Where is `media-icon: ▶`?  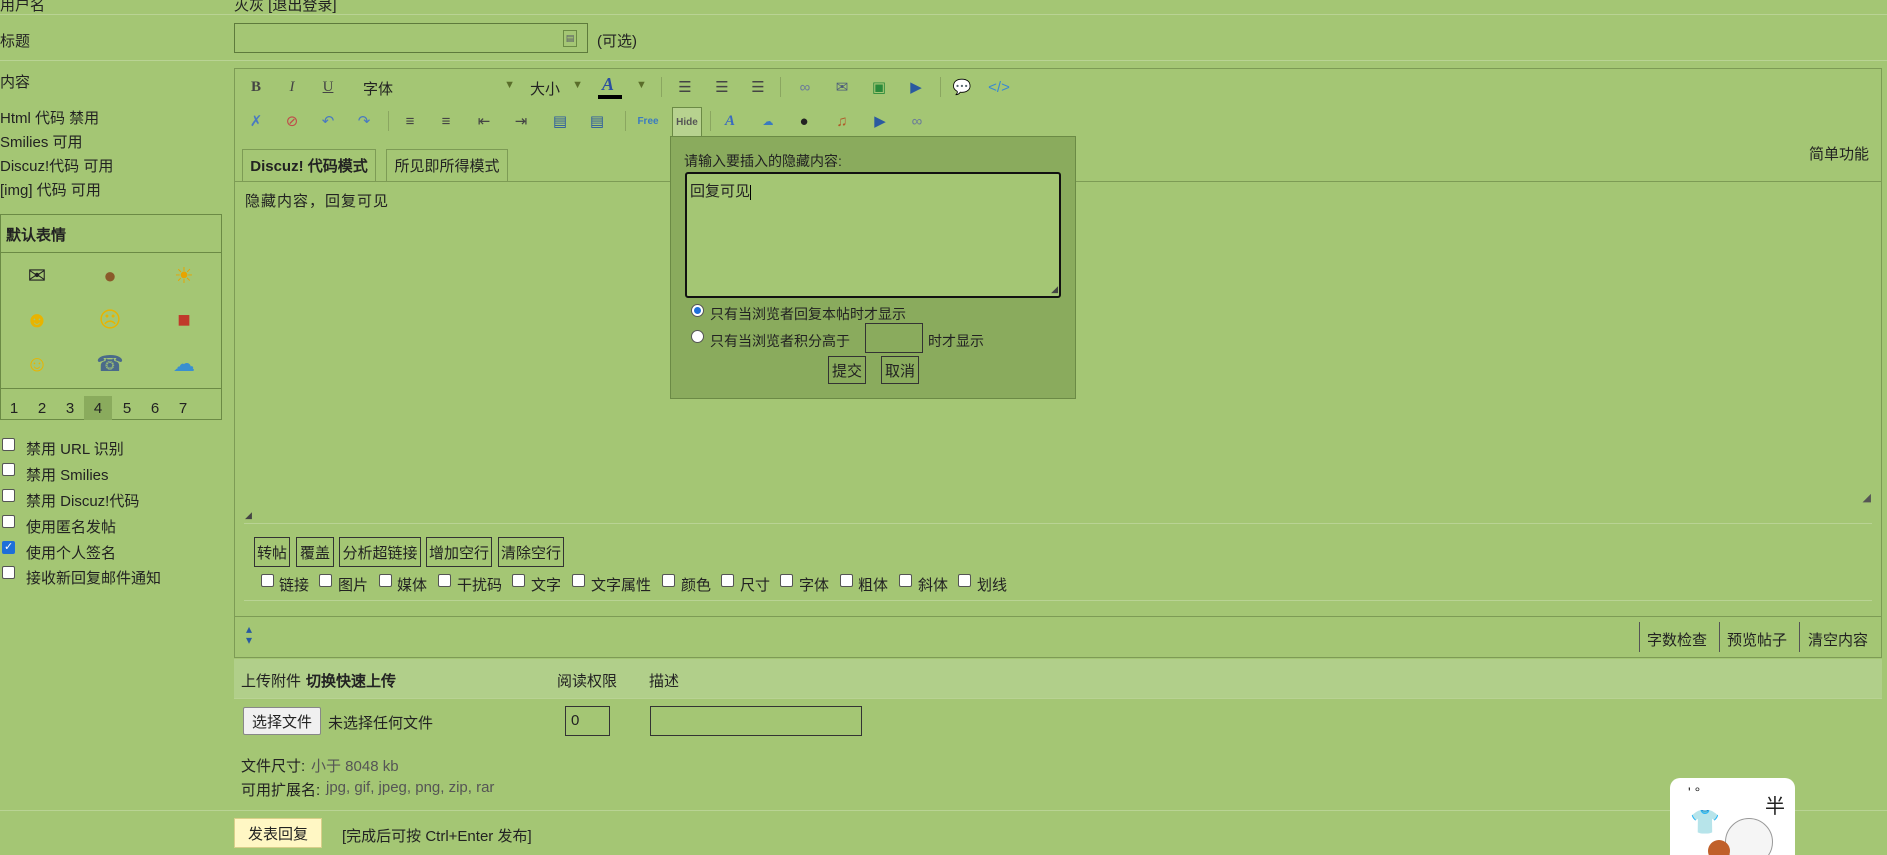
media-icon: ▶ is located at coordinates (916, 87).